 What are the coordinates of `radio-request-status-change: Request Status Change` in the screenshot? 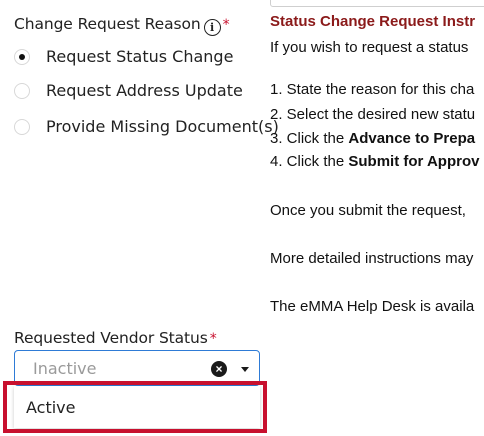 It's located at (123, 56).